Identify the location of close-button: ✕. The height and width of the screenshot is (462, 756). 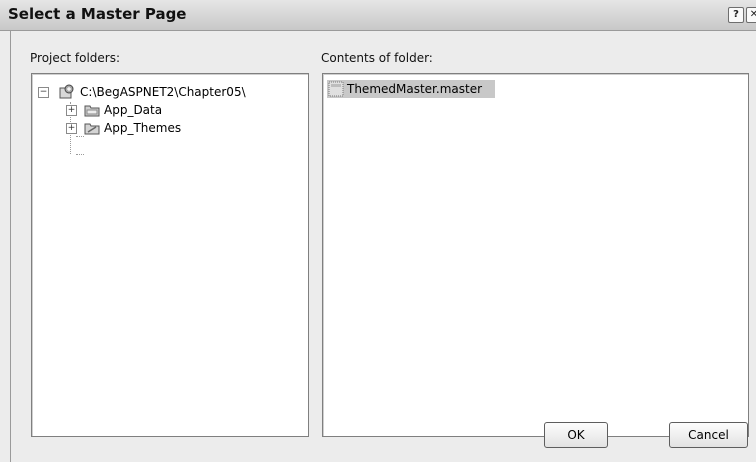
(751, 15).